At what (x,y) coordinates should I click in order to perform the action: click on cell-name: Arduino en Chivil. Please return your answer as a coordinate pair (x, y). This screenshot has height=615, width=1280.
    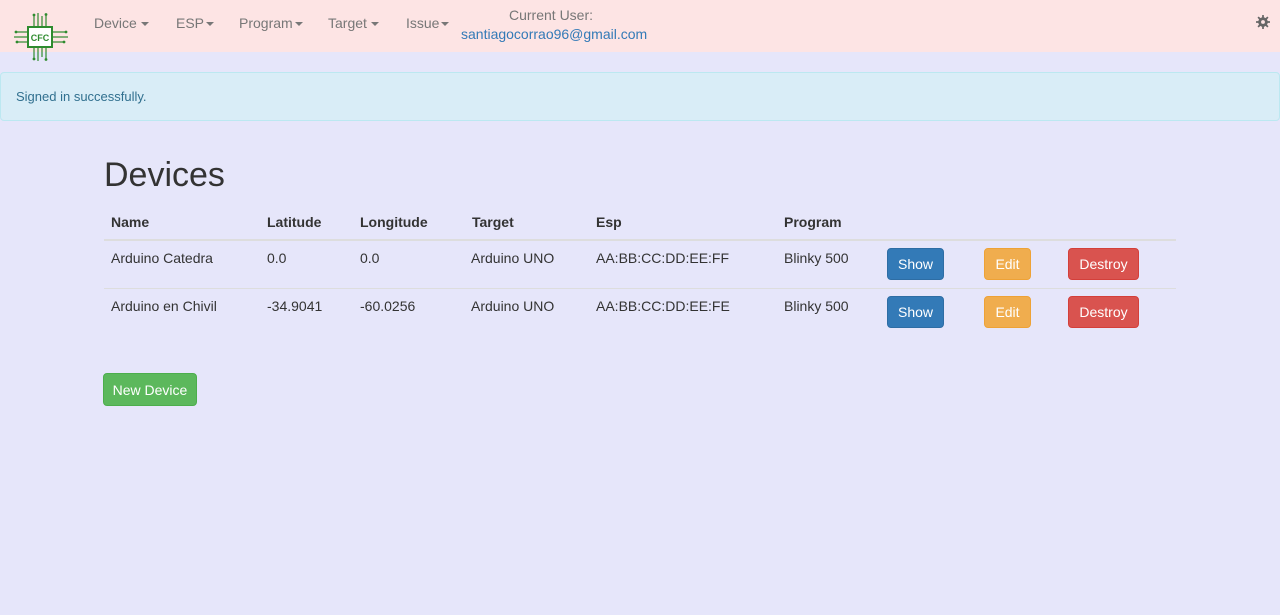
    Looking at the image, I should click on (164, 306).